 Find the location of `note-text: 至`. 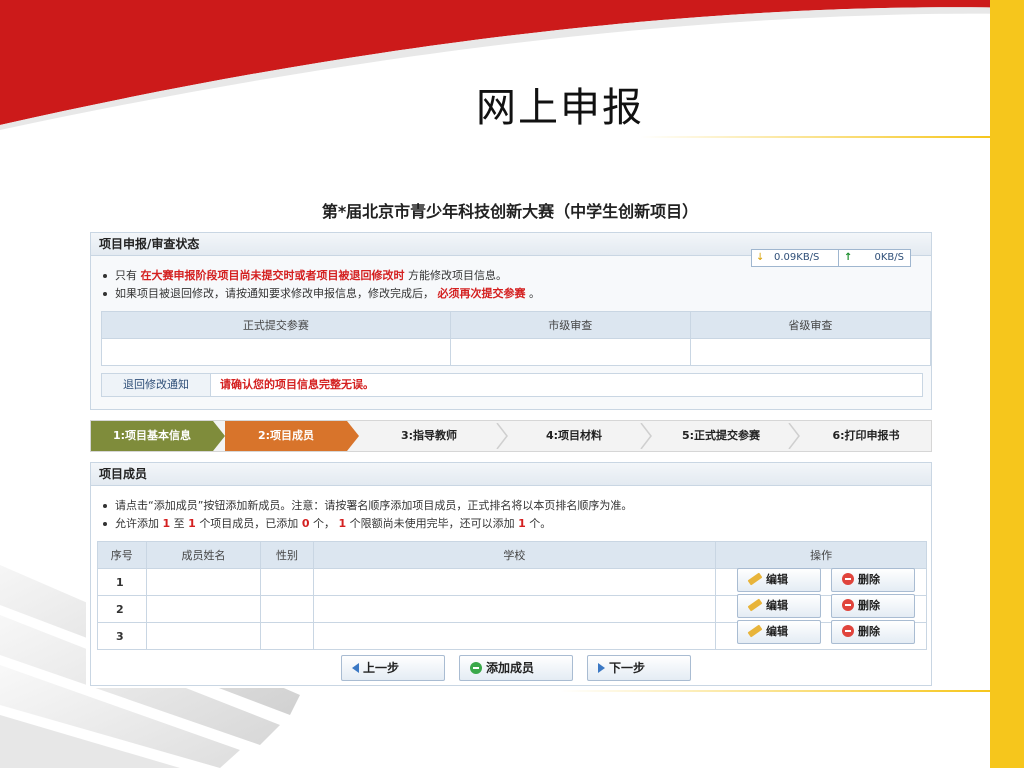

note-text: 至 is located at coordinates (179, 523).